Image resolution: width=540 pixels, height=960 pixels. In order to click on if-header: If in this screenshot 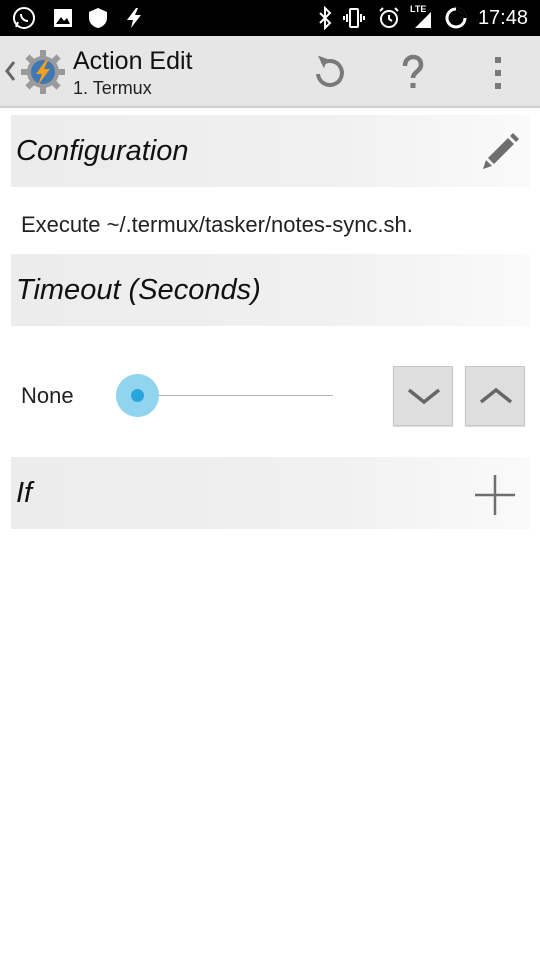, I will do `click(24, 493)`.